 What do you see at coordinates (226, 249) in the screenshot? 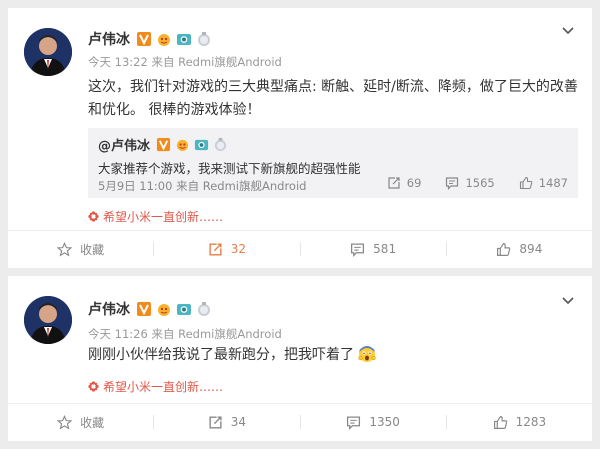
I see `repost-button: 32` at bounding box center [226, 249].